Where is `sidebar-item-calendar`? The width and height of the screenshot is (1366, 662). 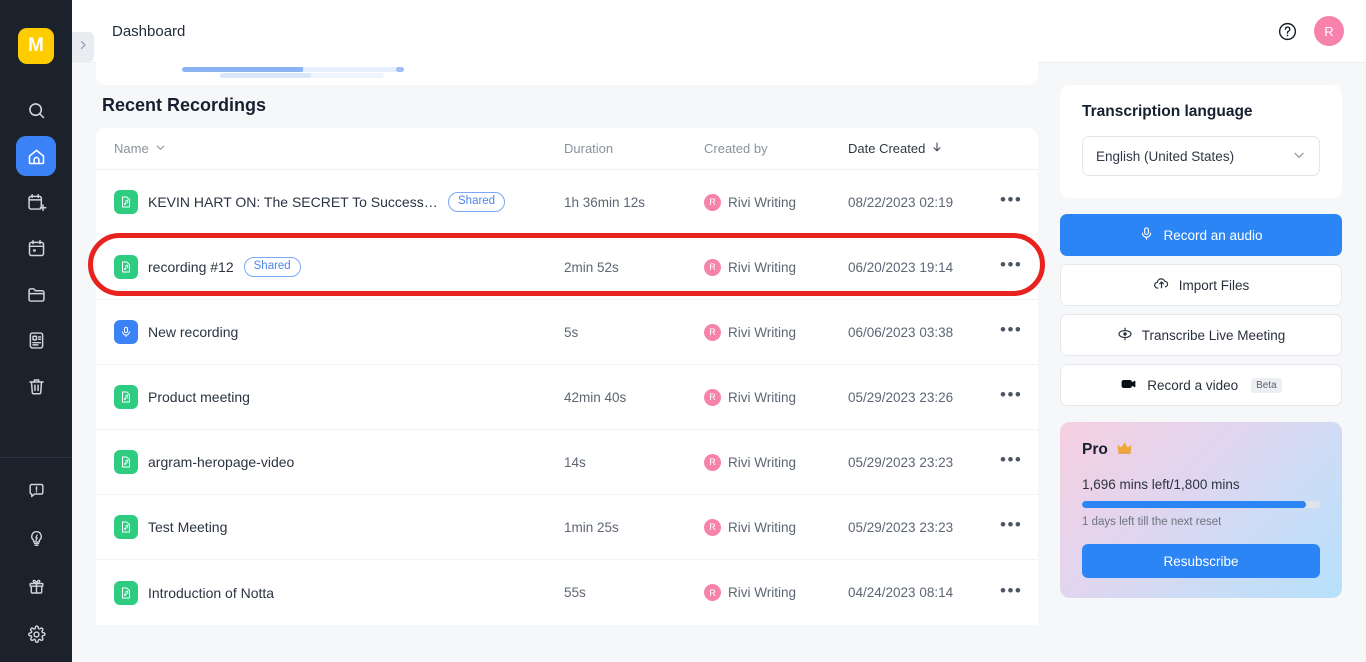
sidebar-item-calendar is located at coordinates (36, 248).